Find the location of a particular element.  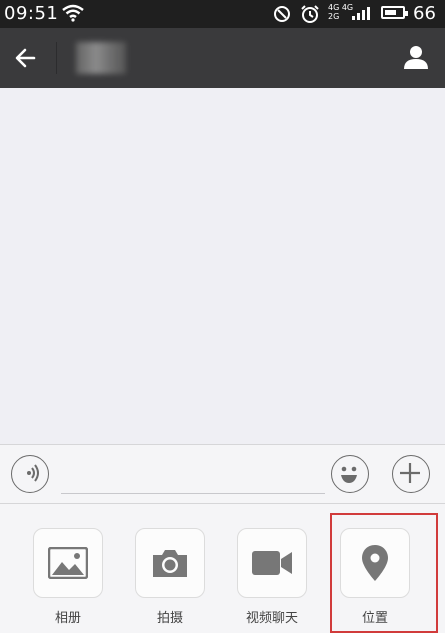

blurred-contact-name is located at coordinates (101, 58).